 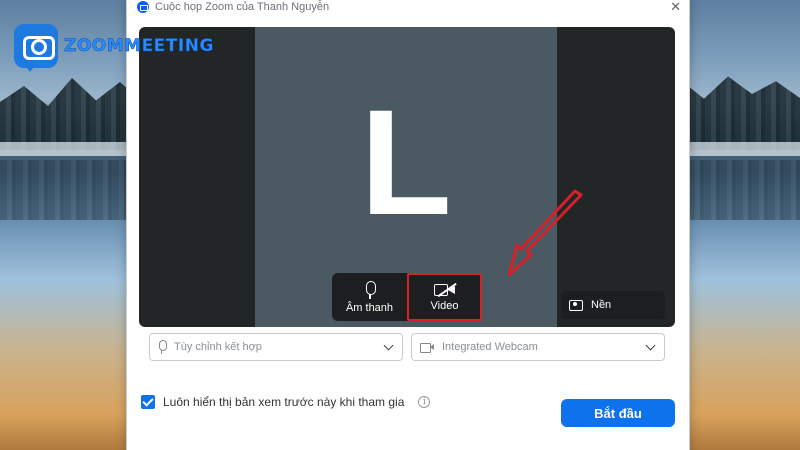 I want to click on start-button: Bắt đầu, so click(x=618, y=413).